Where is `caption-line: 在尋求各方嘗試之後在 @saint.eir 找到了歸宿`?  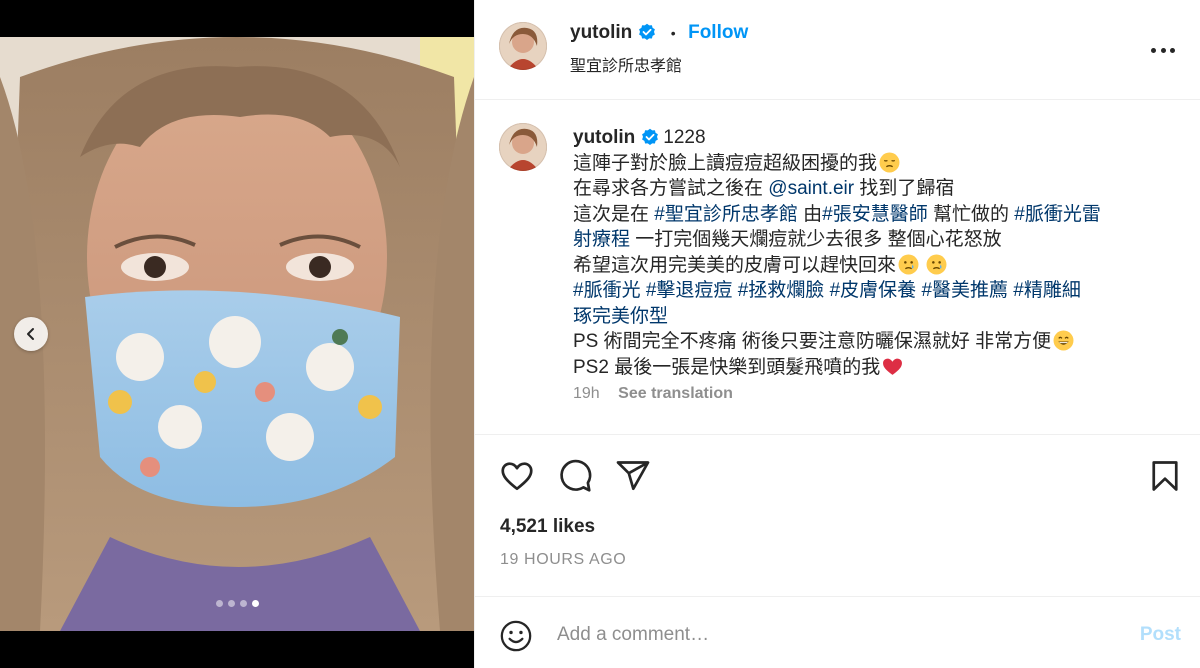
caption-line: 在尋求各方嘗試之後在 @saint.eir 找到了歸宿 is located at coordinates (873, 189).